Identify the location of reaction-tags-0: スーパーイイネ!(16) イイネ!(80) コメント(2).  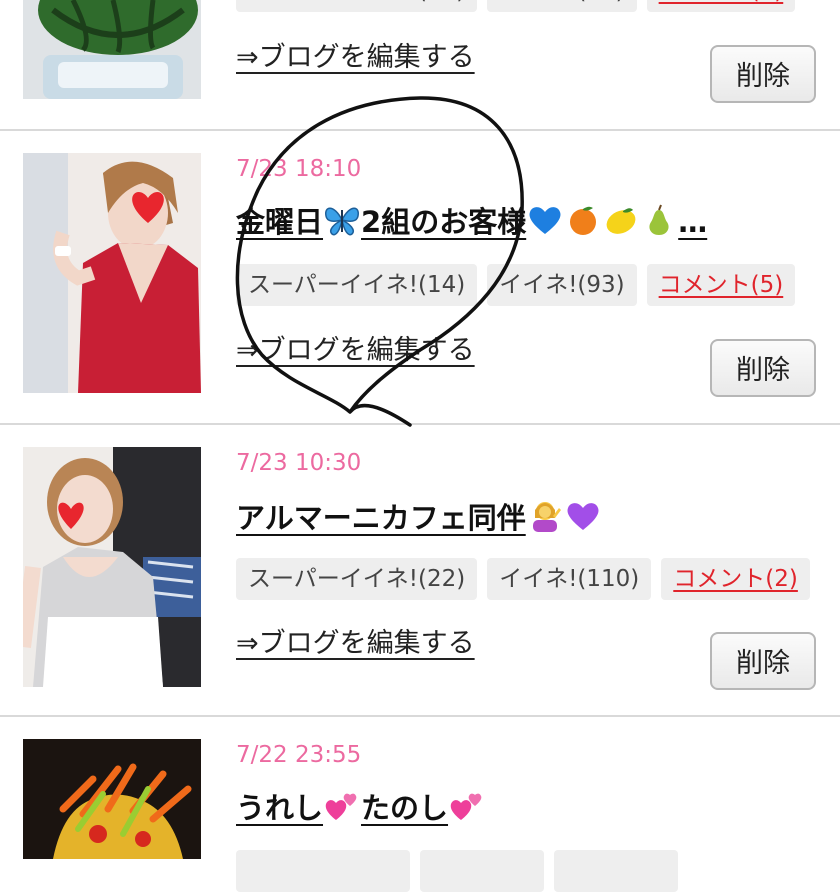
(516, 6).